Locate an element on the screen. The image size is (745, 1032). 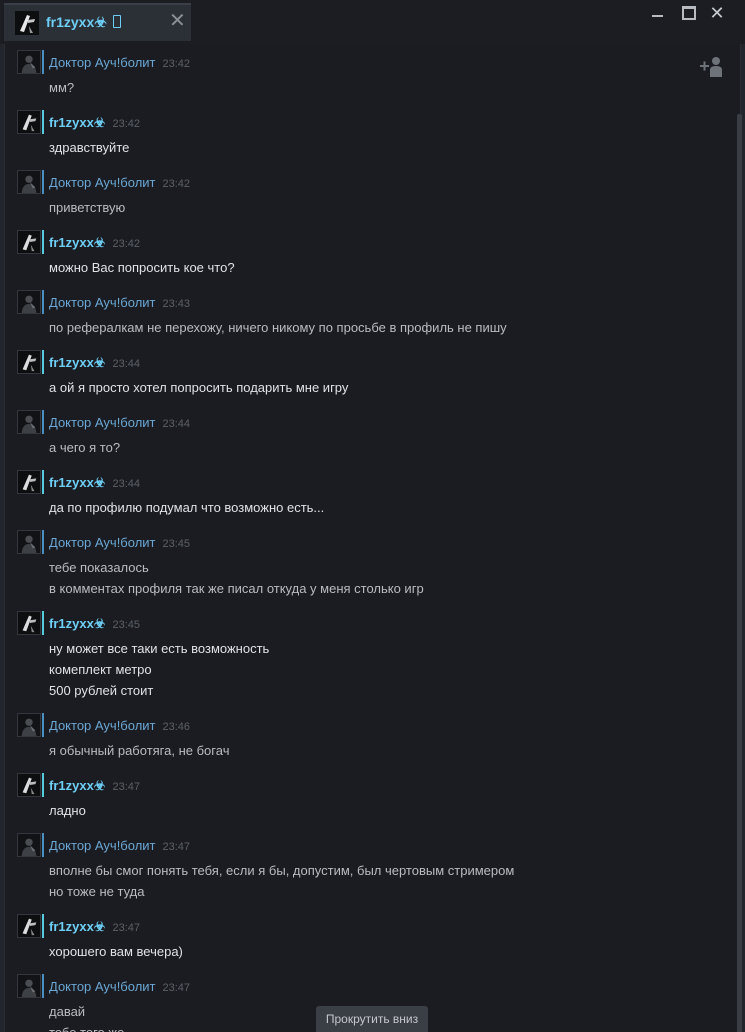
message-line: хорошего вам вечера) is located at coordinates (116, 951).